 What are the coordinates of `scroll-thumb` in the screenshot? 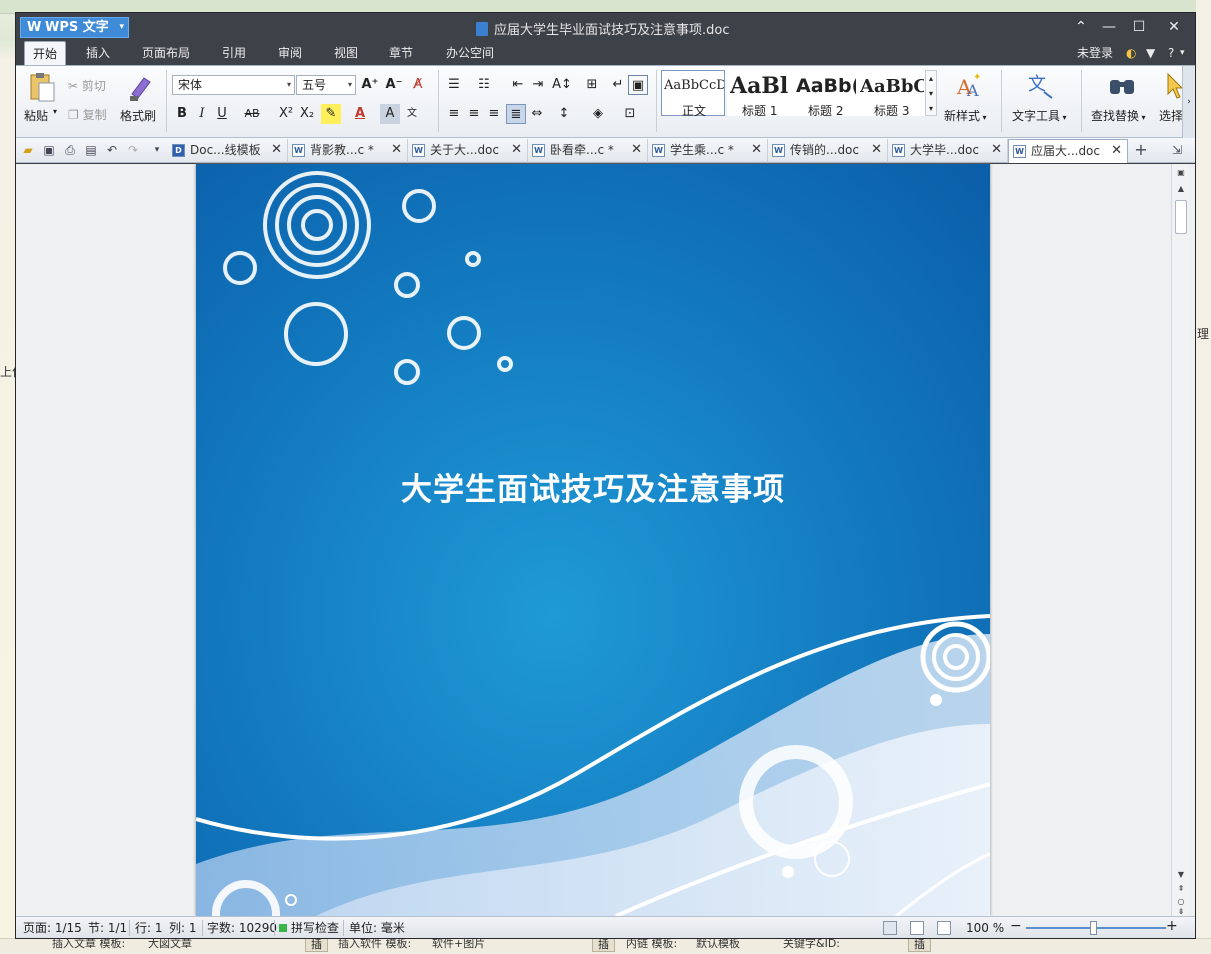 It's located at (1181, 217).